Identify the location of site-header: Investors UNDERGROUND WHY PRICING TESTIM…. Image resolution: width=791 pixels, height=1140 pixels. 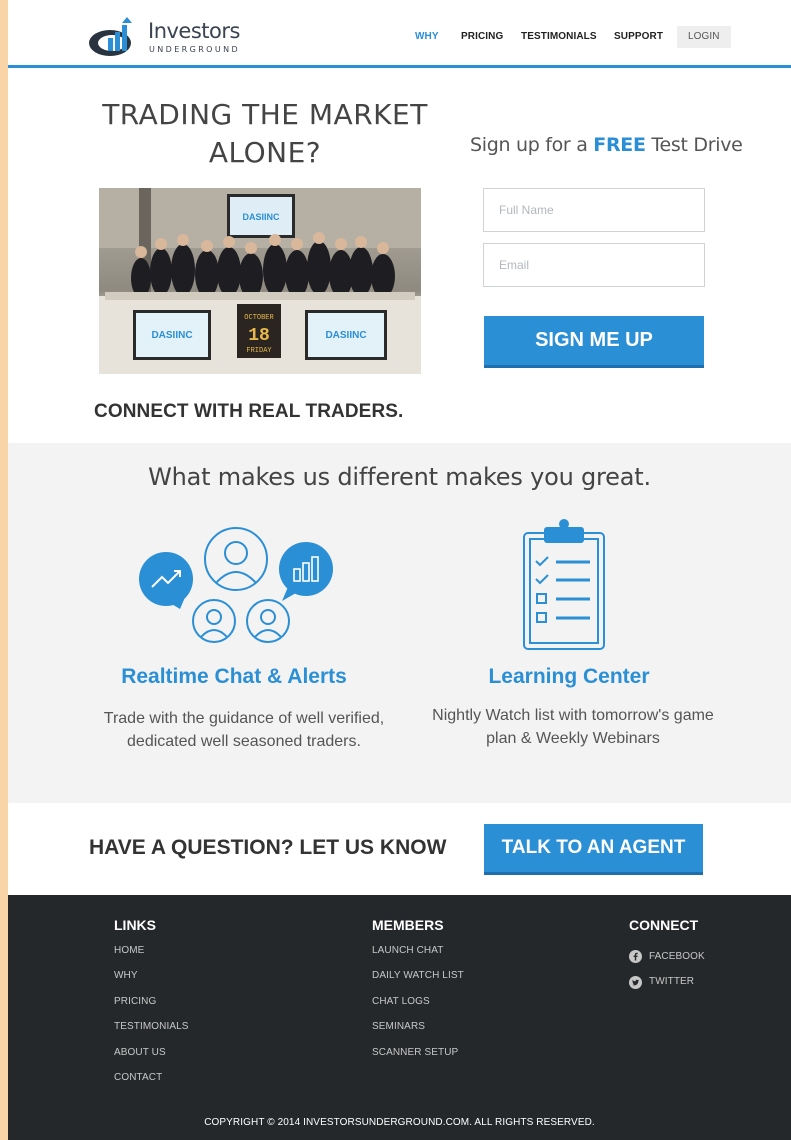
(399, 37).